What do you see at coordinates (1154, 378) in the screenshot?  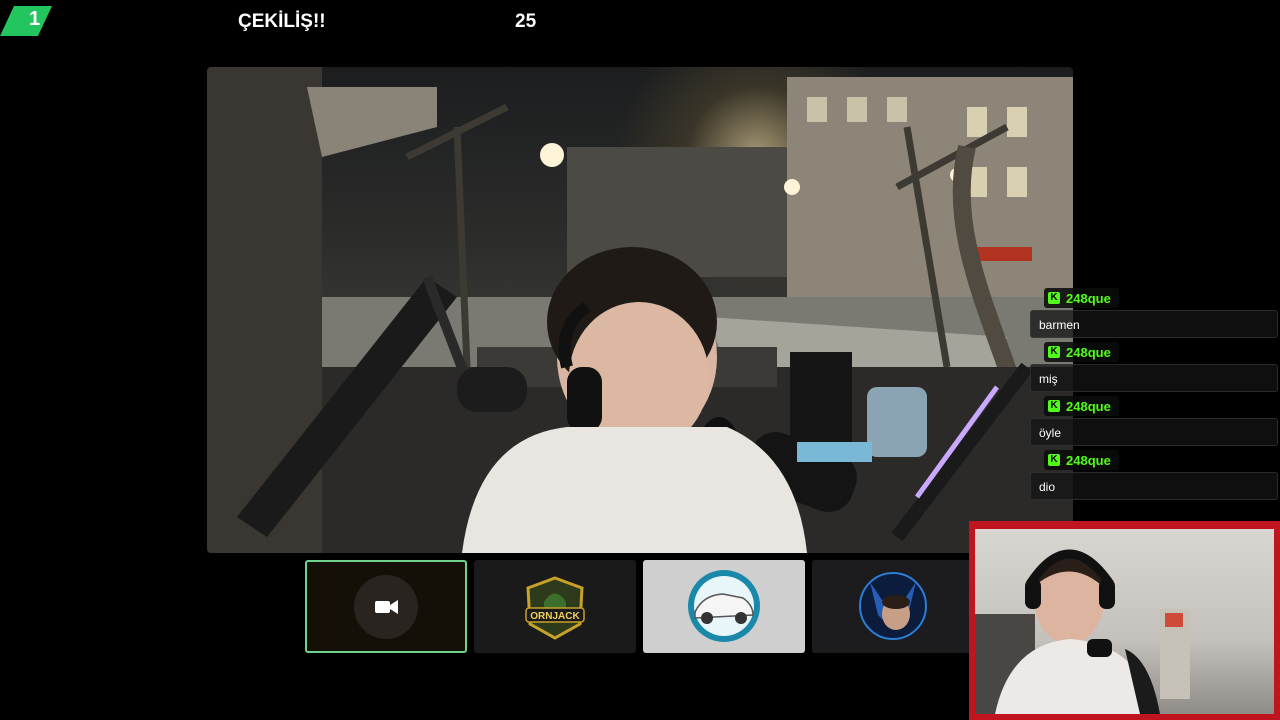 I see `chat-text: miş` at bounding box center [1154, 378].